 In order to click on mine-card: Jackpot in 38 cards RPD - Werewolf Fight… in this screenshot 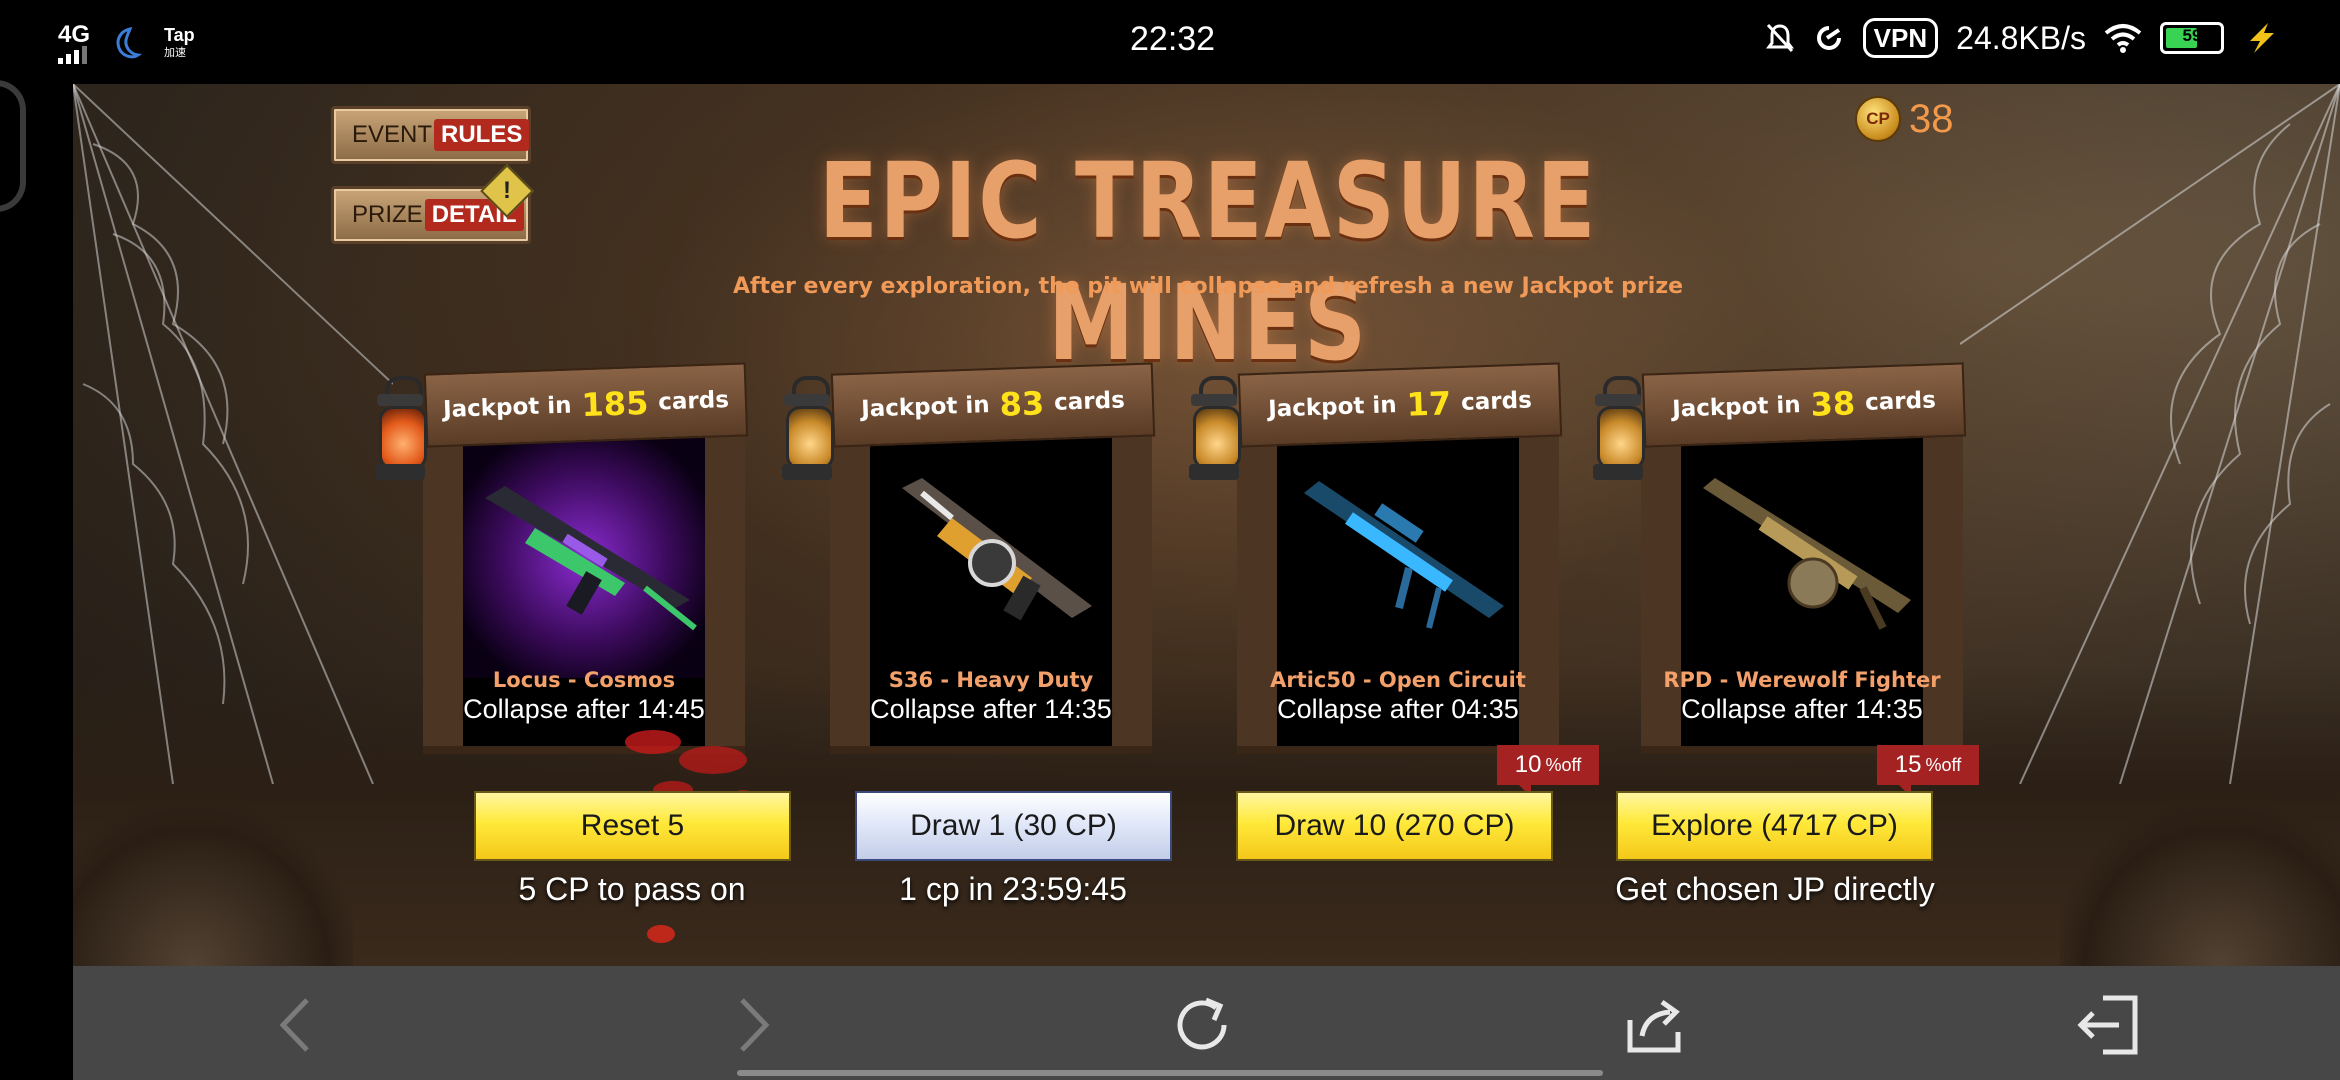, I will do `click(1788, 558)`.